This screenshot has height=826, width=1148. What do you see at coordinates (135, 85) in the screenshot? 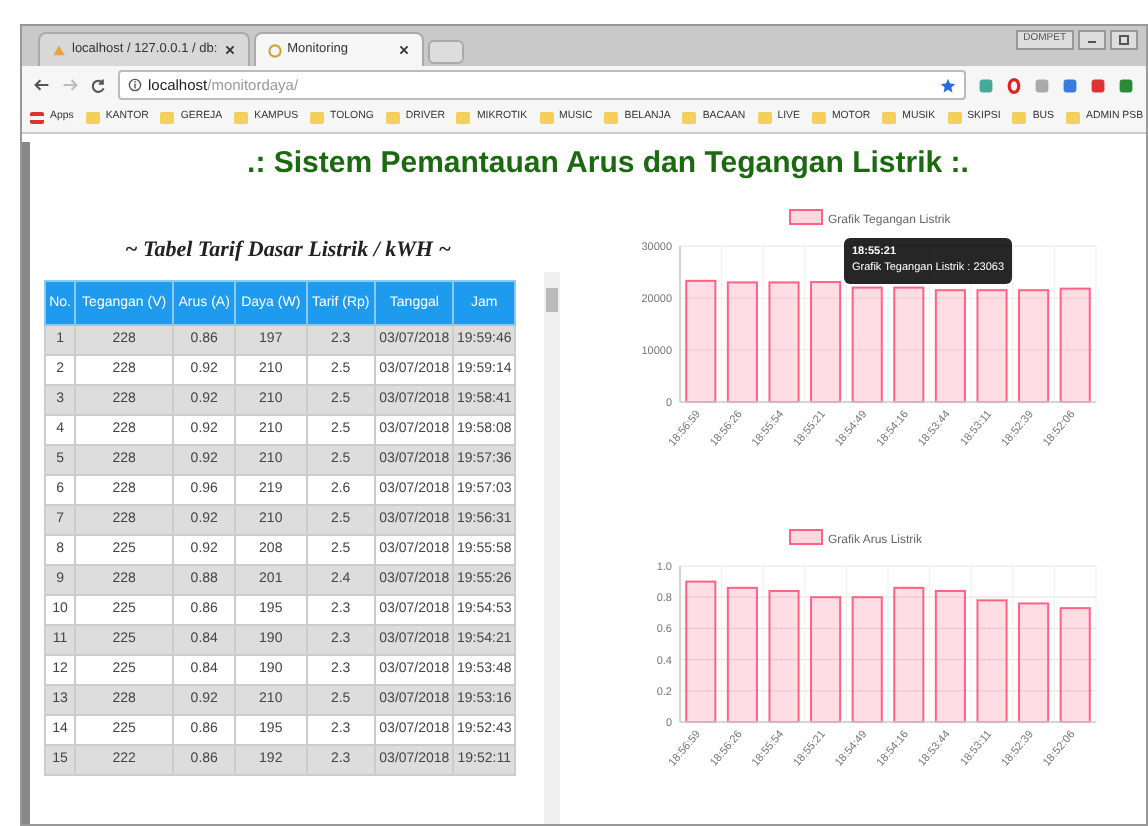
I see `info-icon` at bounding box center [135, 85].